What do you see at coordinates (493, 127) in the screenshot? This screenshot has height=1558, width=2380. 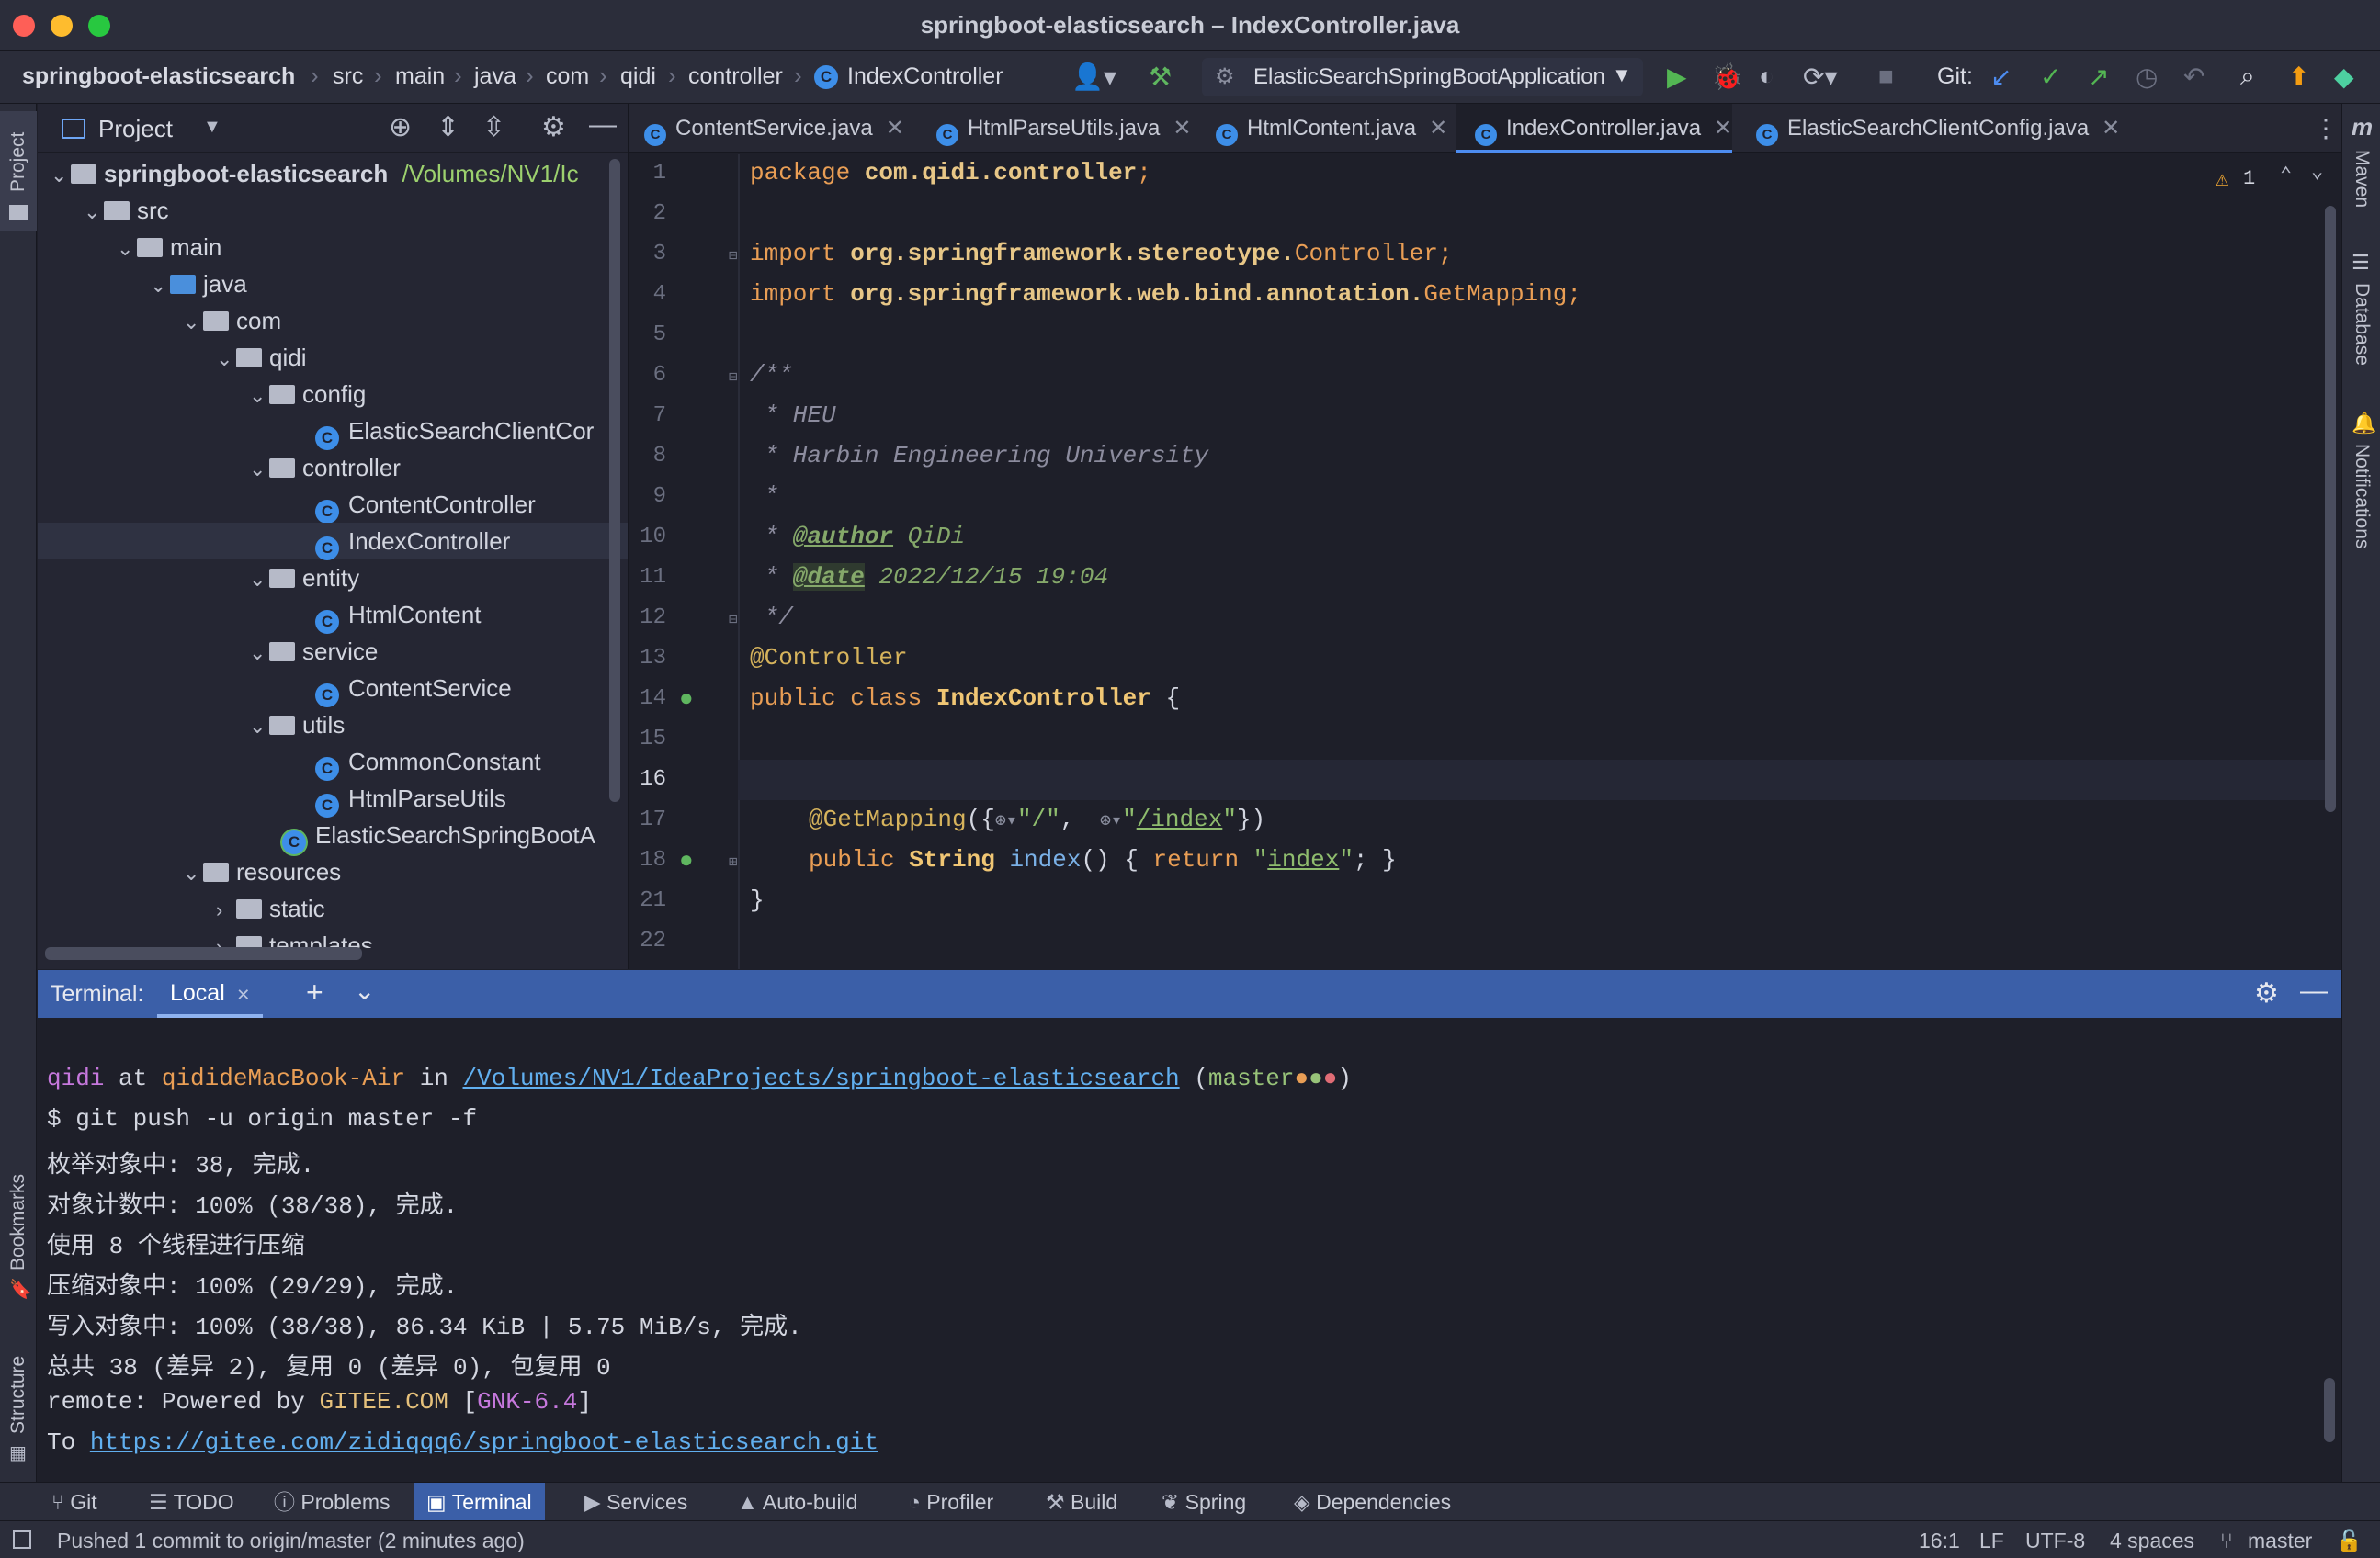 I see `collapse-all-icon: ⇳` at bounding box center [493, 127].